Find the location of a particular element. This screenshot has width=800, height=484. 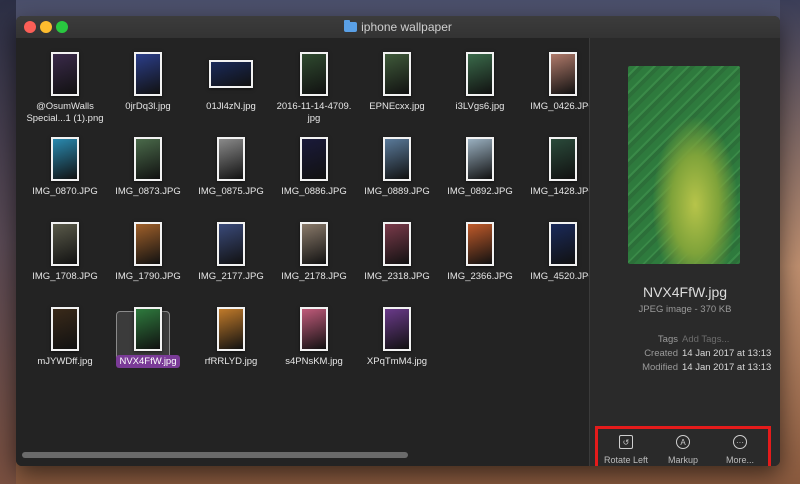

file-name: mJYWDff.jpg is located at coordinates (65, 361).